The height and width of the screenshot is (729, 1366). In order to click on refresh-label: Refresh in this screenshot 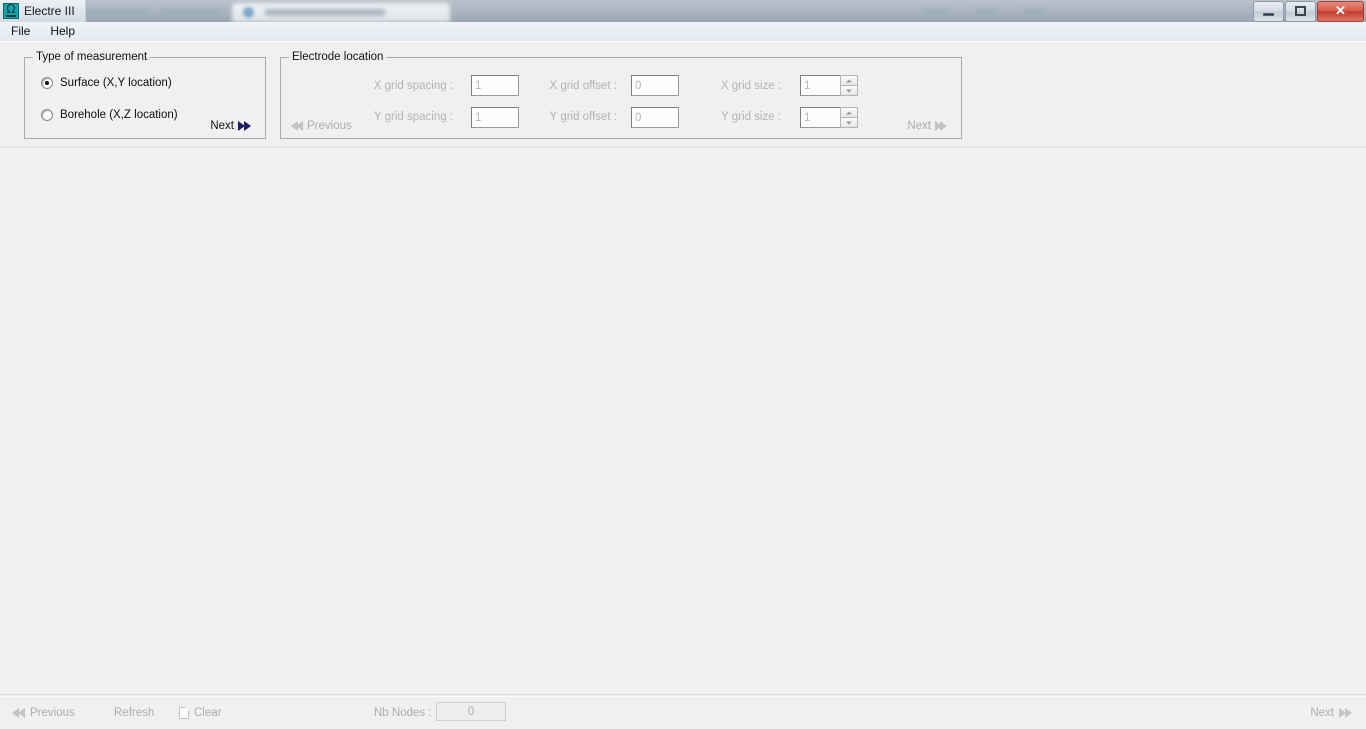, I will do `click(134, 713)`.